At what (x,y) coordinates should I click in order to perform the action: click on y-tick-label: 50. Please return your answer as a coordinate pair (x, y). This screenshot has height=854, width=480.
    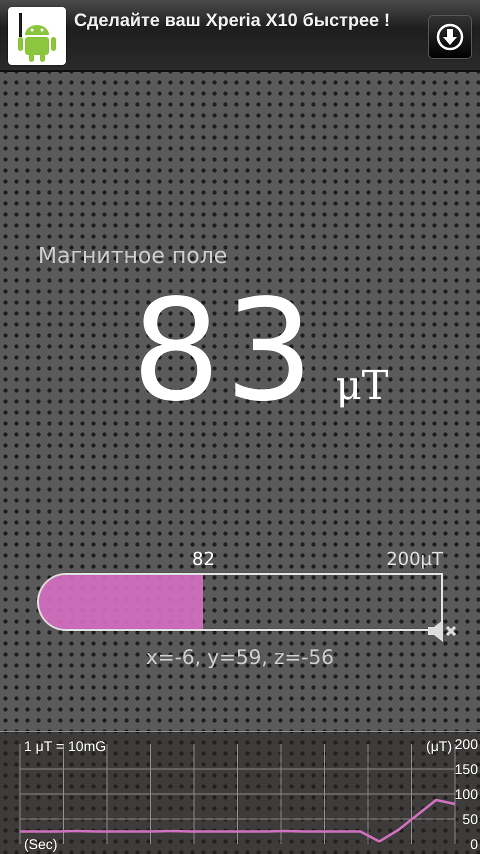
    Looking at the image, I should click on (470, 819).